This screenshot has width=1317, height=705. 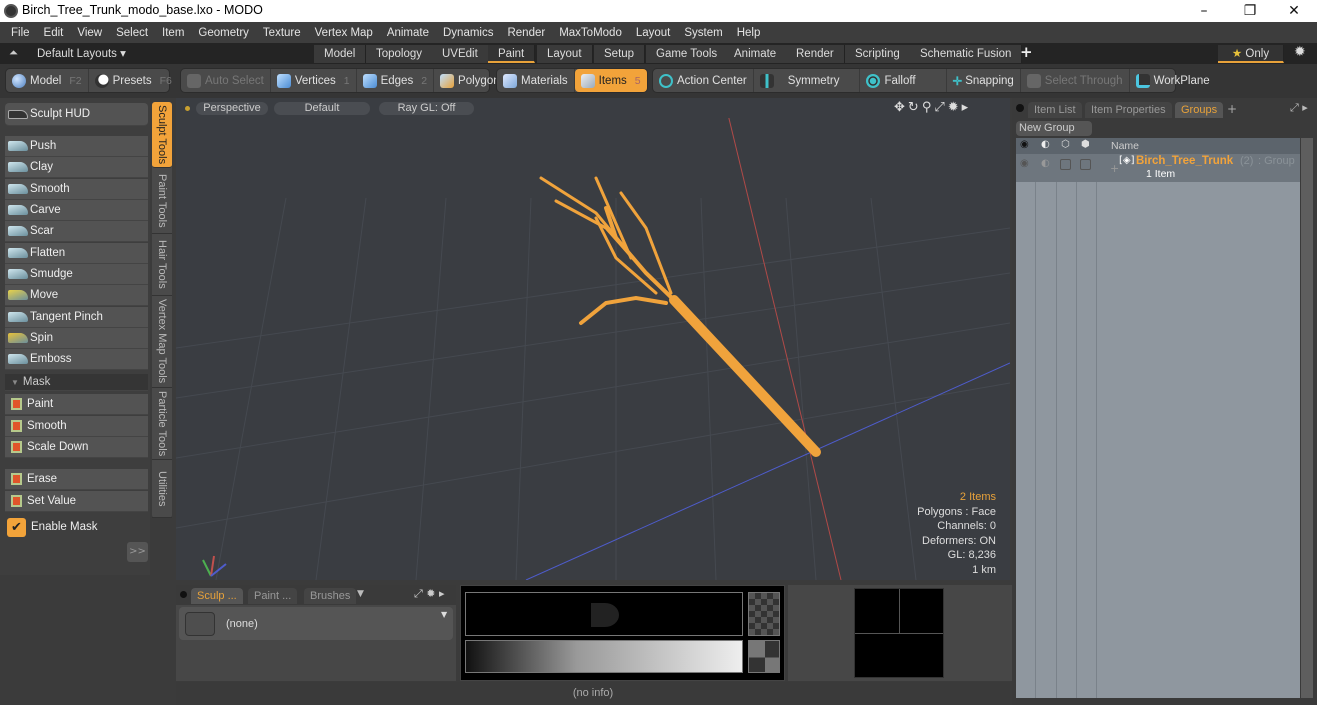 What do you see at coordinates (76, 253) in the screenshot?
I see `tool-flatten: Flatten` at bounding box center [76, 253].